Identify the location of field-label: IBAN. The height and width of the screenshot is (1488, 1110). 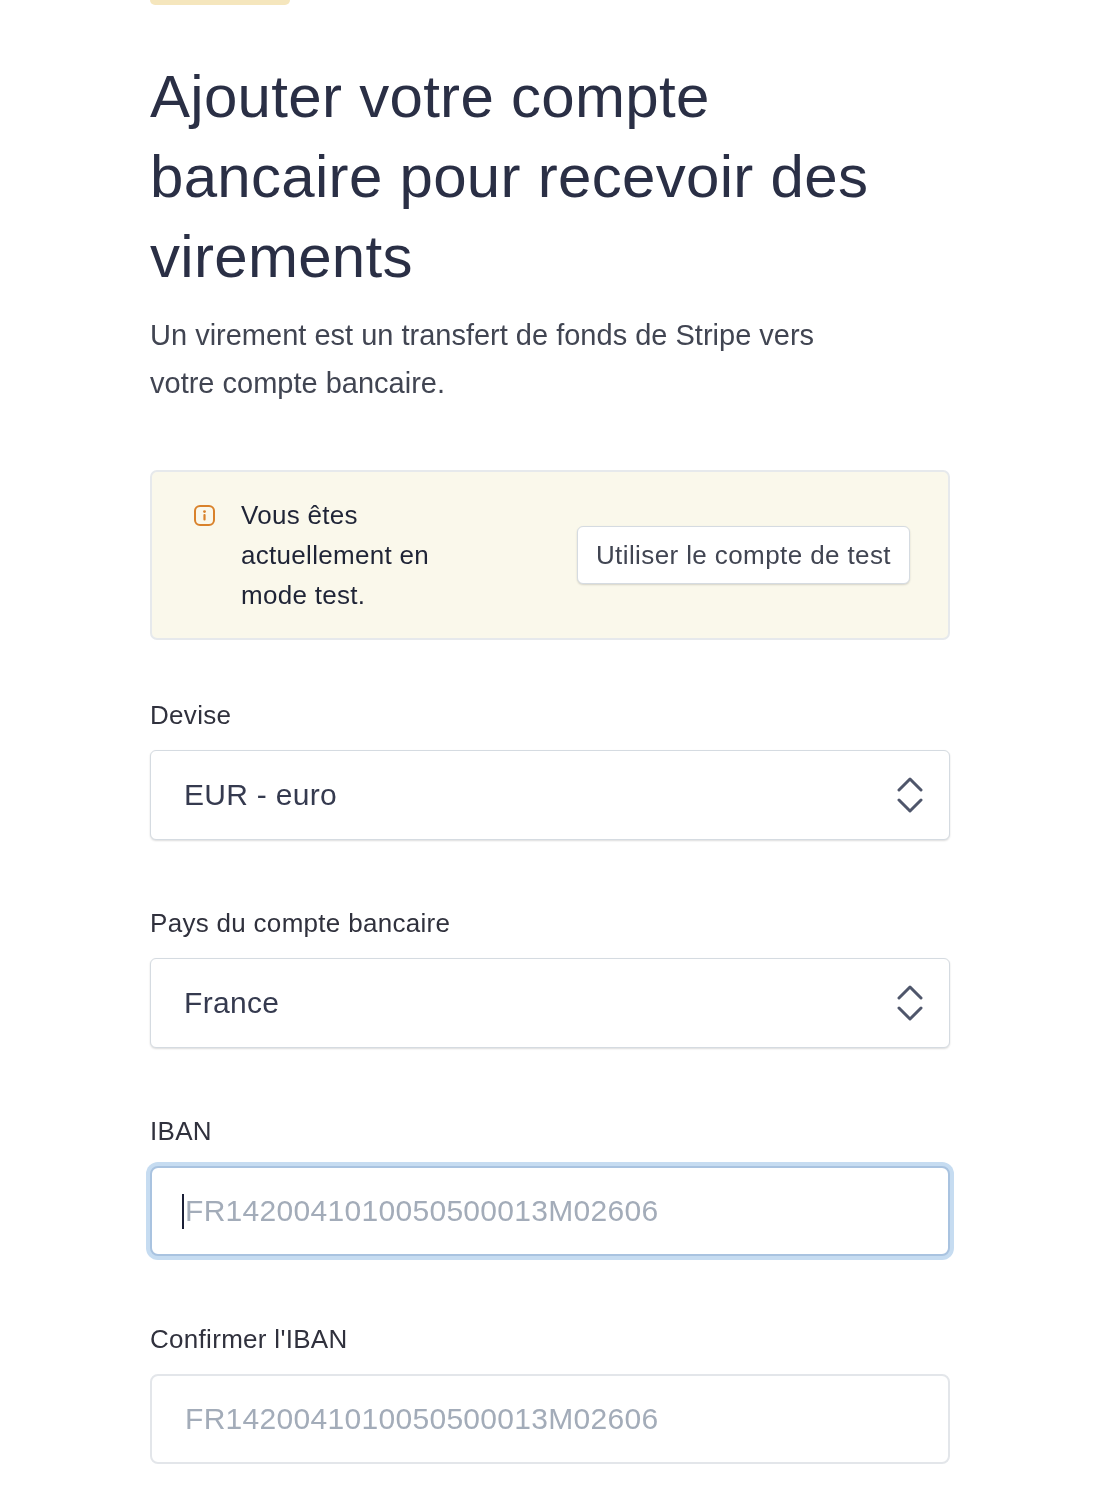
(181, 1131).